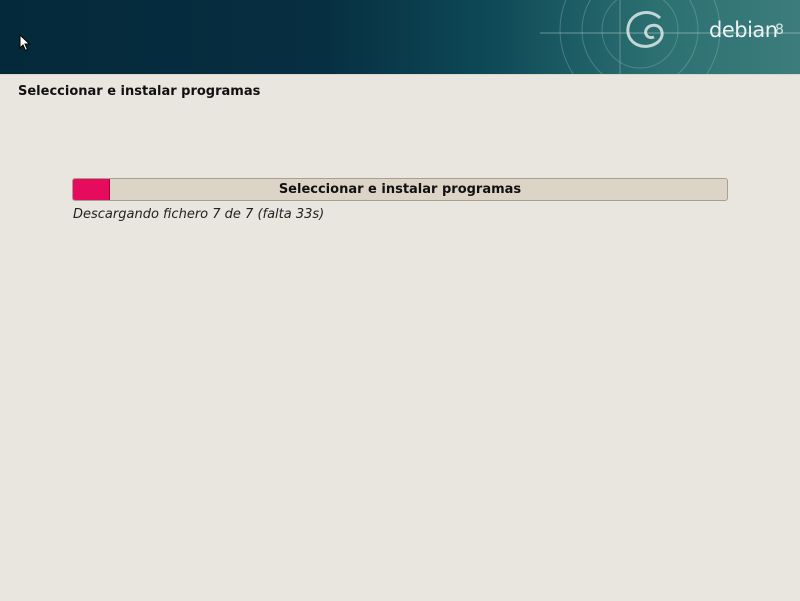  Describe the element at coordinates (779, 30) in the screenshot. I see `debian-version-number: 8` at that location.